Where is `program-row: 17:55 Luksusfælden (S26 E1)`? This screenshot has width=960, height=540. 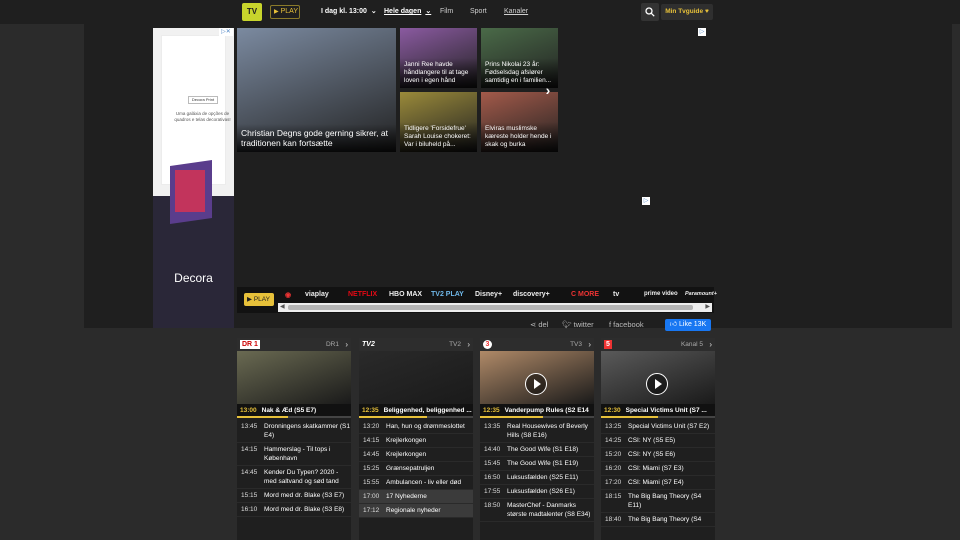
program-row: 17:55 Luksusfælden (S26 E1) is located at coordinates (537, 492).